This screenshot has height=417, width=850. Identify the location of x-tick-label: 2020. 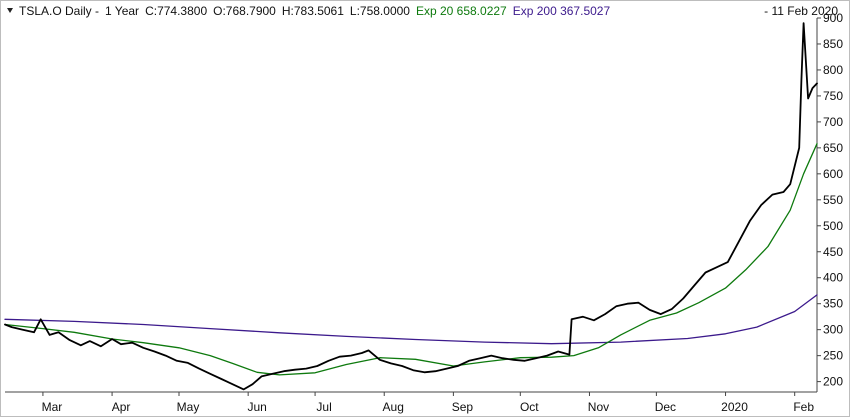
(734, 407).